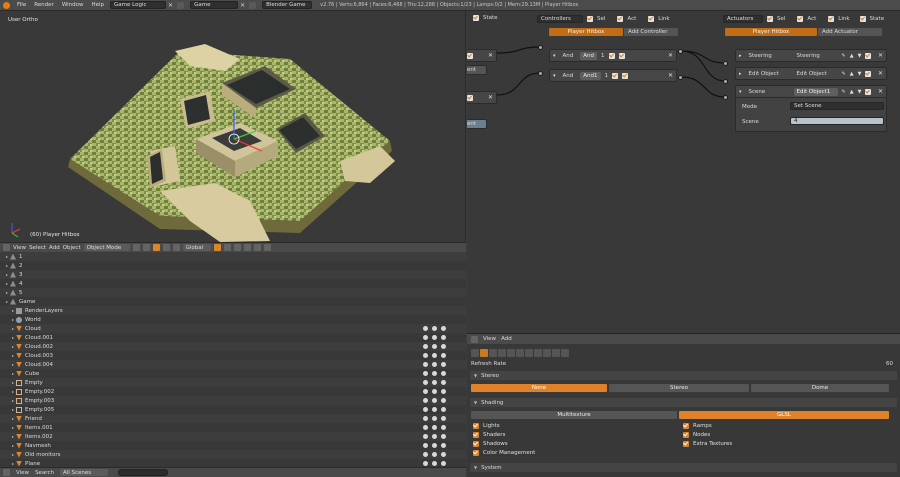 The height and width of the screenshot is (477, 900). Describe the element at coordinates (72, 248) in the screenshot. I see `menu-object: Object` at that location.